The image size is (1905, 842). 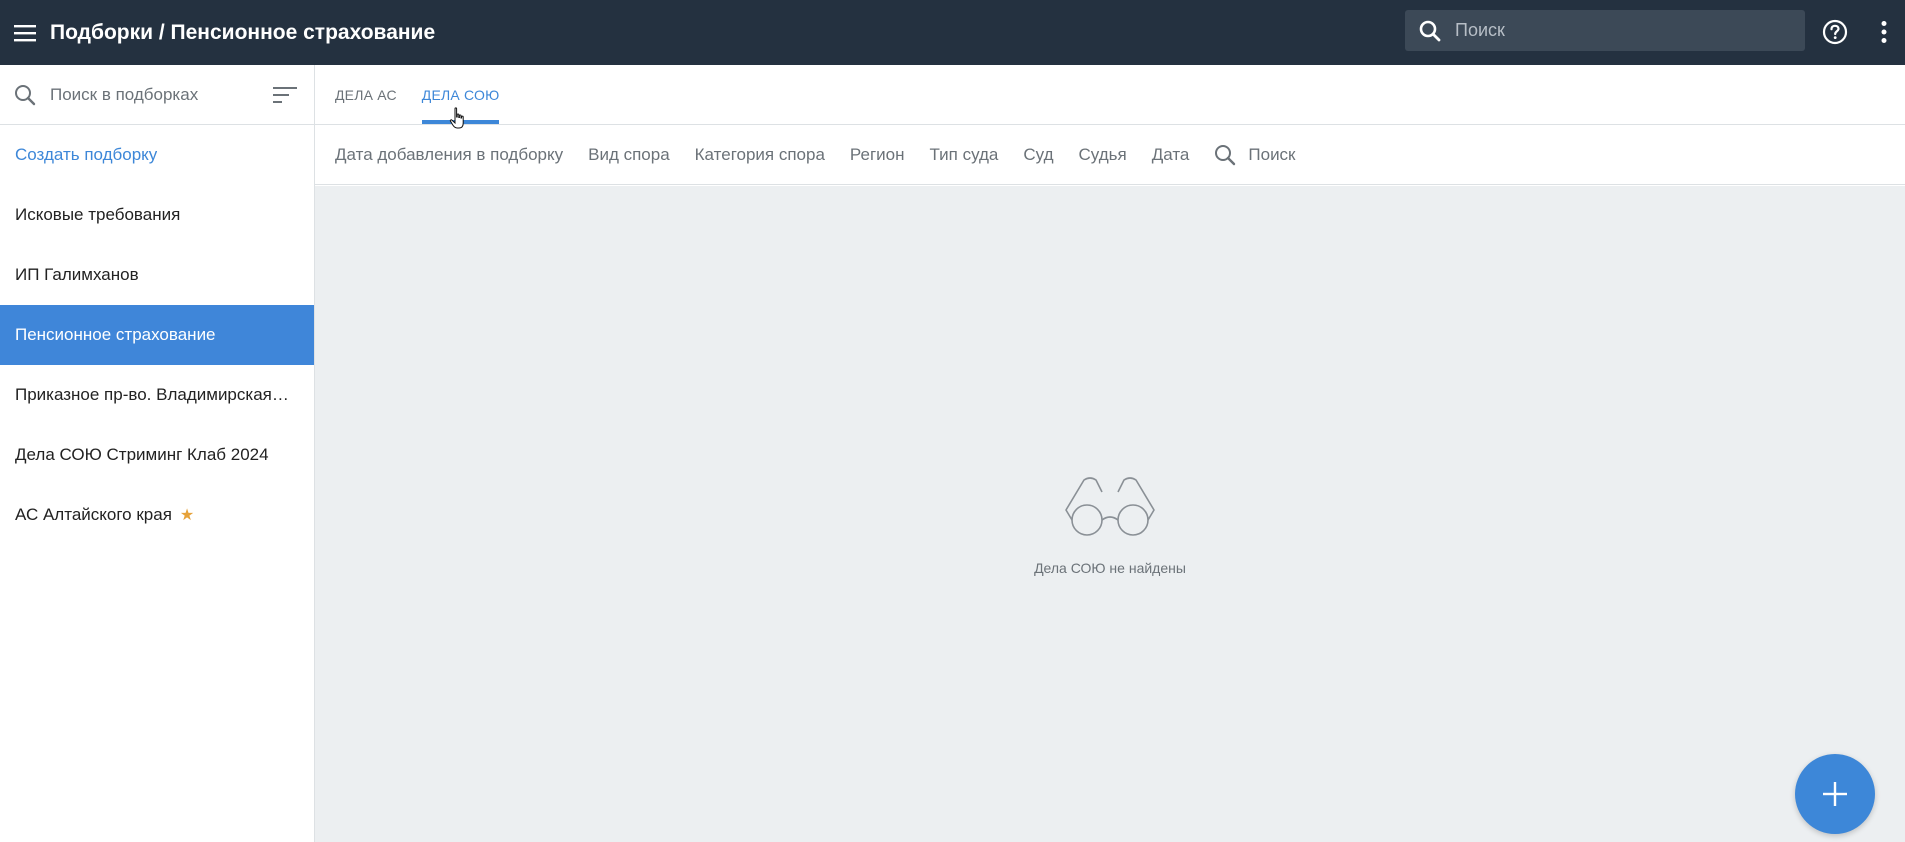 I want to click on collections-search-input, so click(x=155, y=94).